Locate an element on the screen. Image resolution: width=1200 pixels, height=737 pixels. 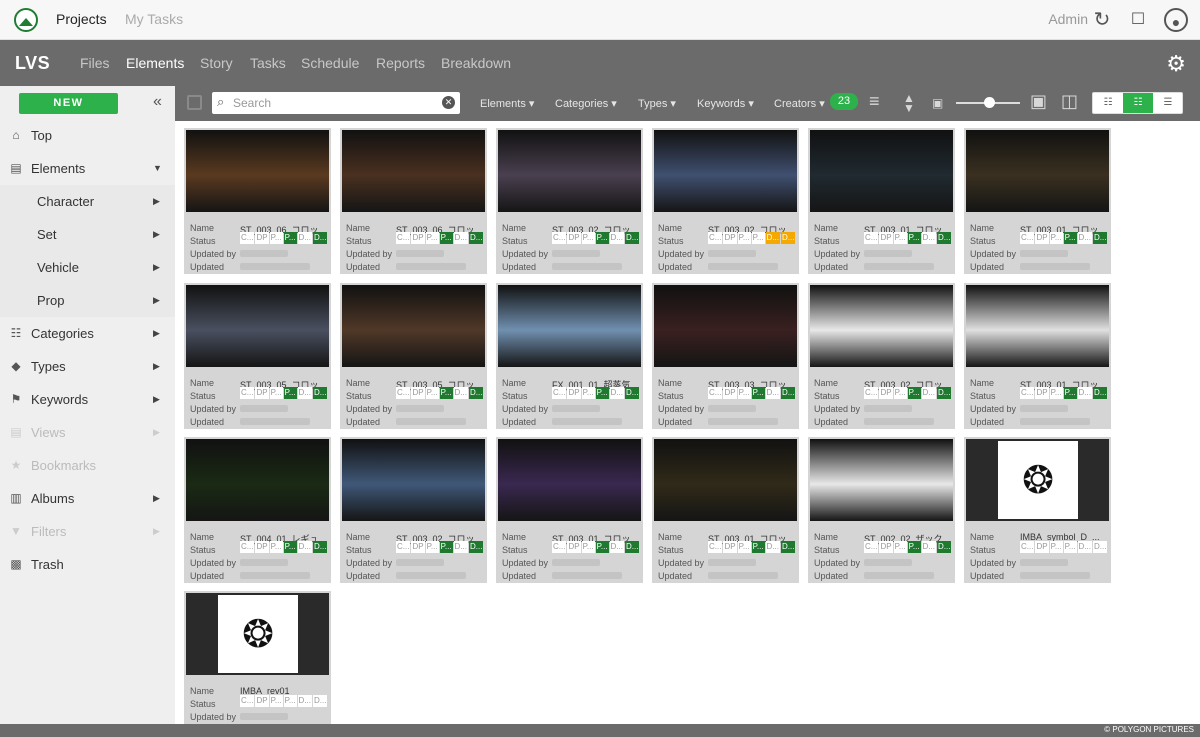
nav-files: Files is located at coordinates (95, 63).